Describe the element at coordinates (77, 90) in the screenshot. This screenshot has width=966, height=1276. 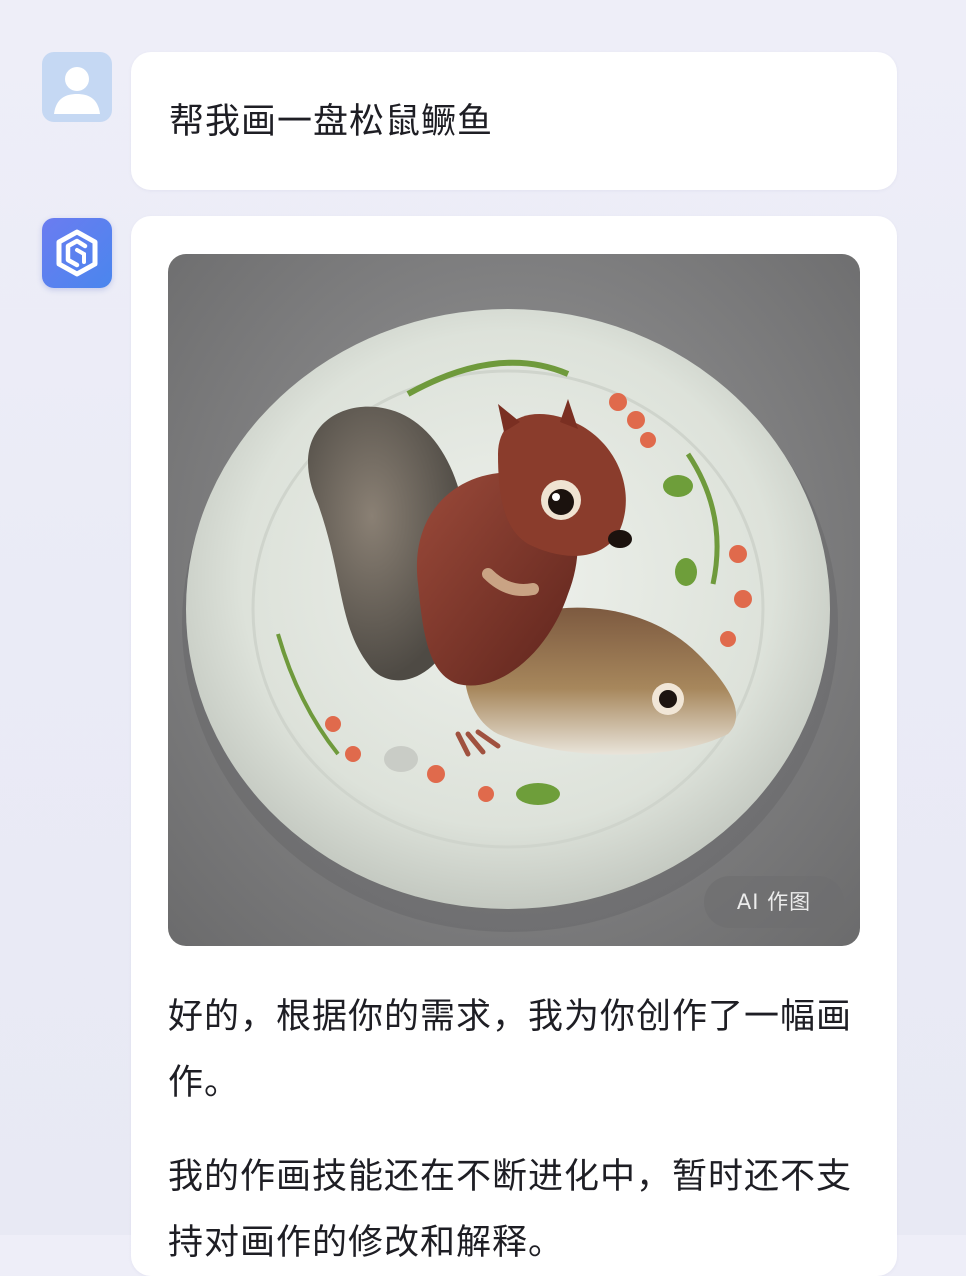
I see `person-silhouette-icon` at that location.